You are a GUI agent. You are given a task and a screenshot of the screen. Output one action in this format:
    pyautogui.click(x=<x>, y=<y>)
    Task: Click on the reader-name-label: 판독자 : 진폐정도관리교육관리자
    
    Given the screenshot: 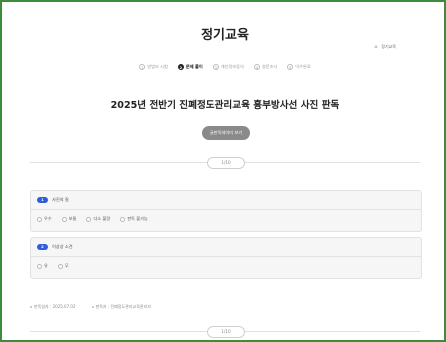 What is the action you would take?
    pyautogui.click(x=123, y=306)
    